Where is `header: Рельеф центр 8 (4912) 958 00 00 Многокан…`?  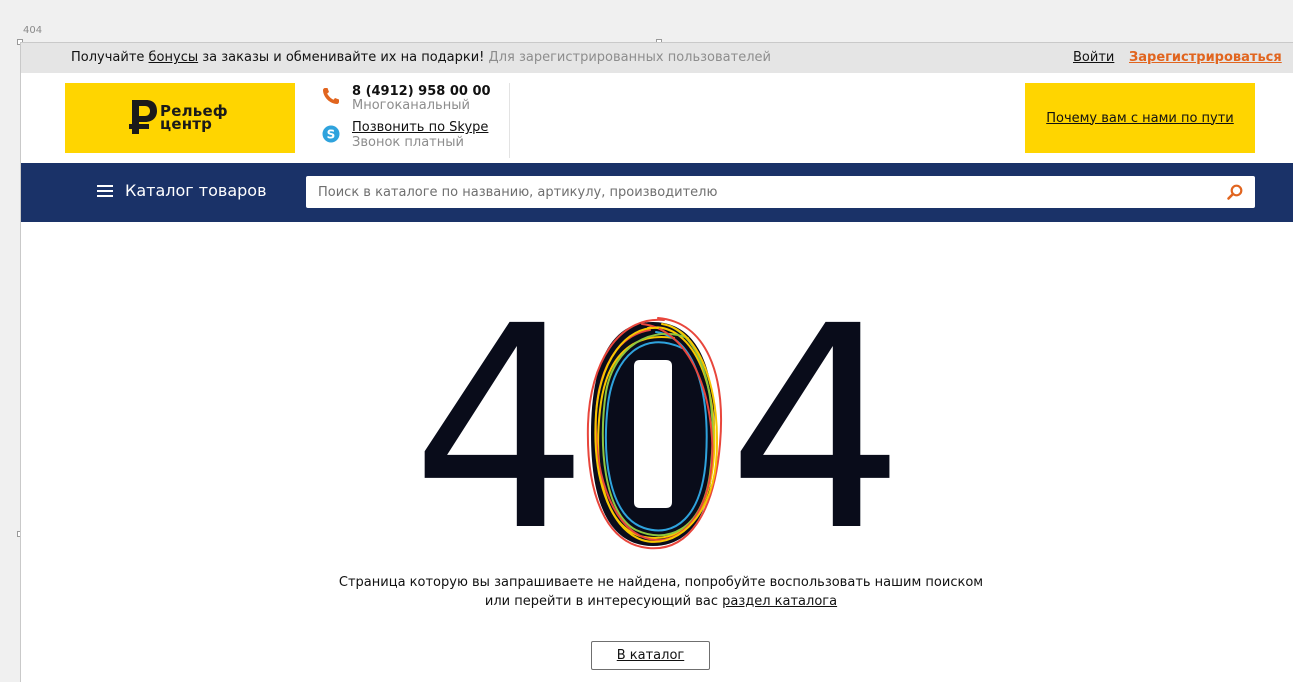
header: Рельеф центр 8 (4912) 958 00 00 Многокан… is located at coordinates (657, 118).